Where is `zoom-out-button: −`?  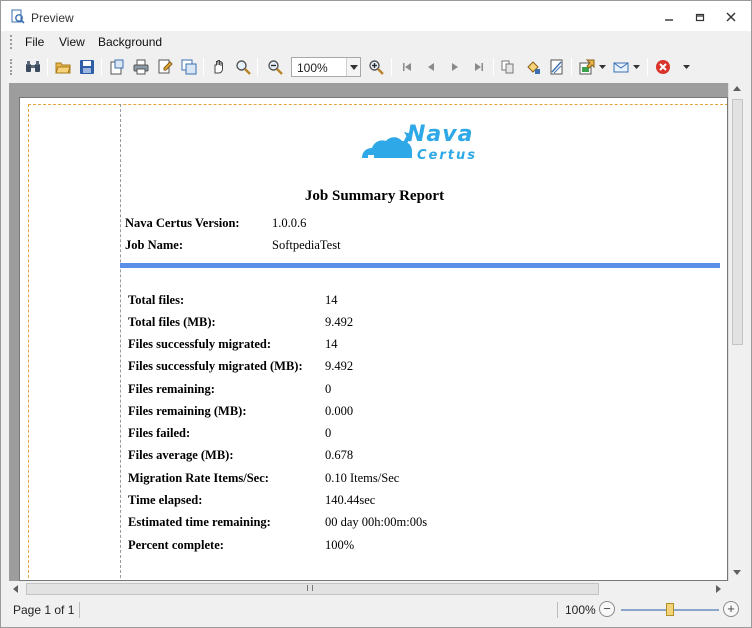
zoom-out-button: − is located at coordinates (607, 609).